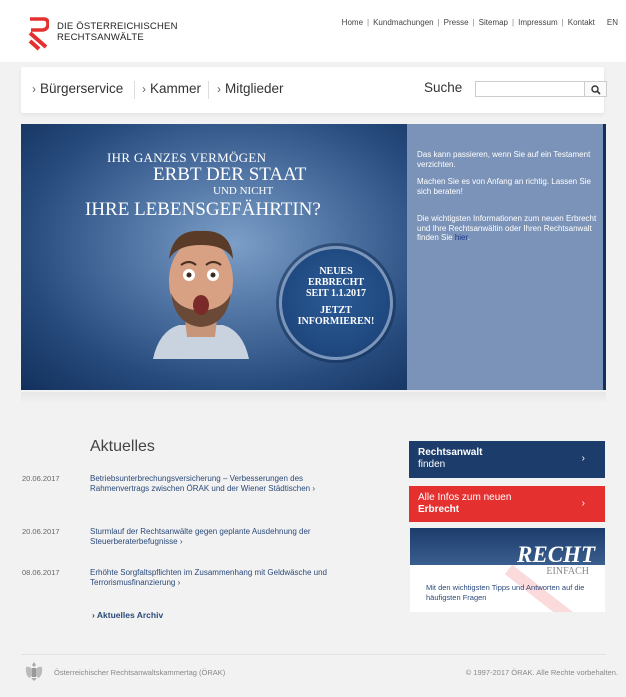  I want to click on news-archive-link: › Aktuelles Archiv, so click(127, 615).